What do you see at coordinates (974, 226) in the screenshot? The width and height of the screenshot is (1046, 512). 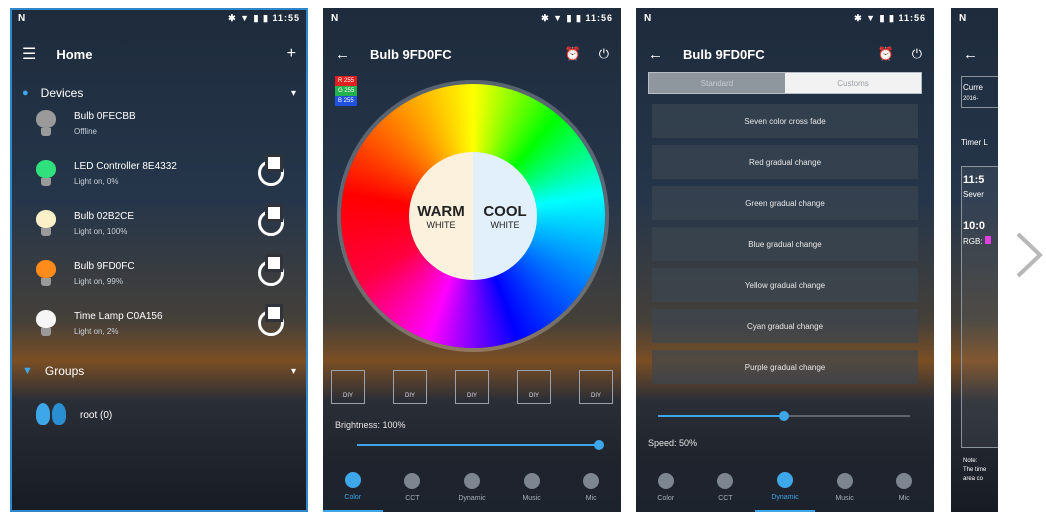 I see `timer-time: 10:0` at bounding box center [974, 226].